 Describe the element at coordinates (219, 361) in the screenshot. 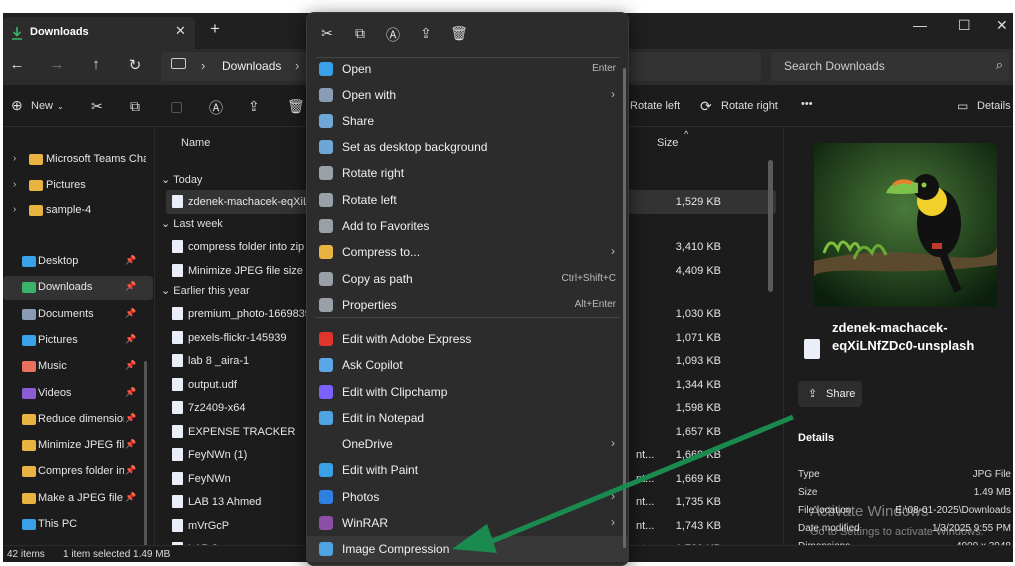

I see `file-name: lab 8 _aira-1` at that location.